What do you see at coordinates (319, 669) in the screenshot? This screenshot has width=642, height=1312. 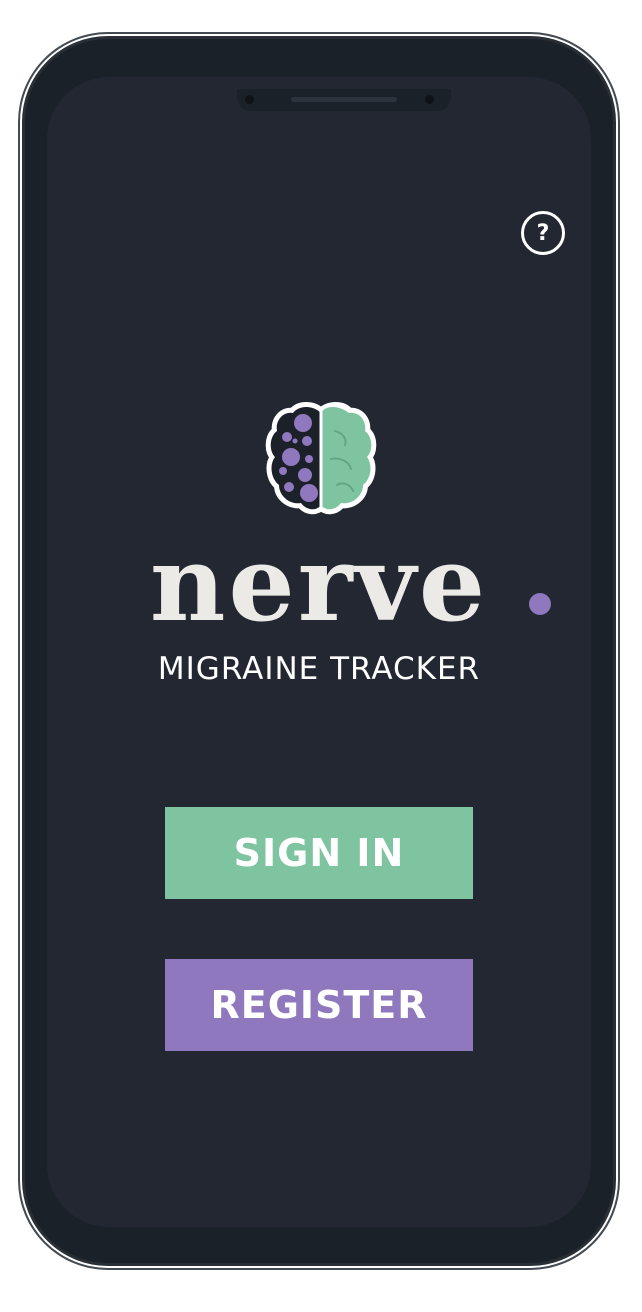 I see `app-tagline: MIGRAINE TRACKER` at bounding box center [319, 669].